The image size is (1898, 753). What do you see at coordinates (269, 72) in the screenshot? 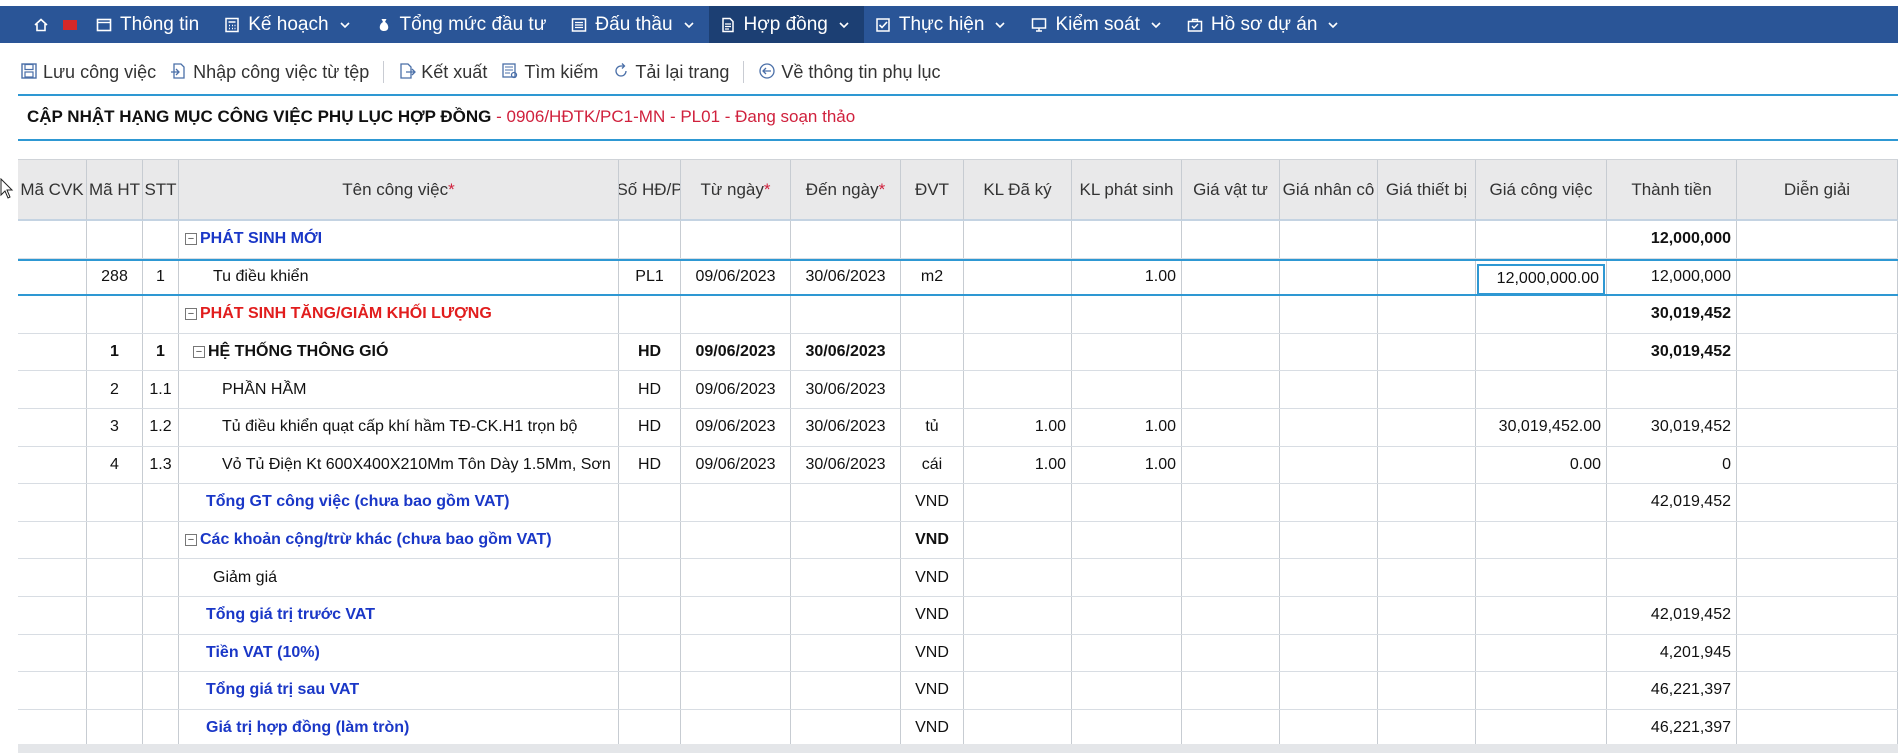
I see `import-work-button: Nhập công việc từ tệp` at bounding box center [269, 72].